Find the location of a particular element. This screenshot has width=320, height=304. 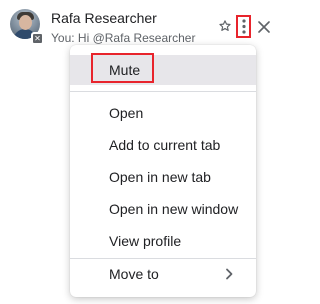

close-button is located at coordinates (264, 27).